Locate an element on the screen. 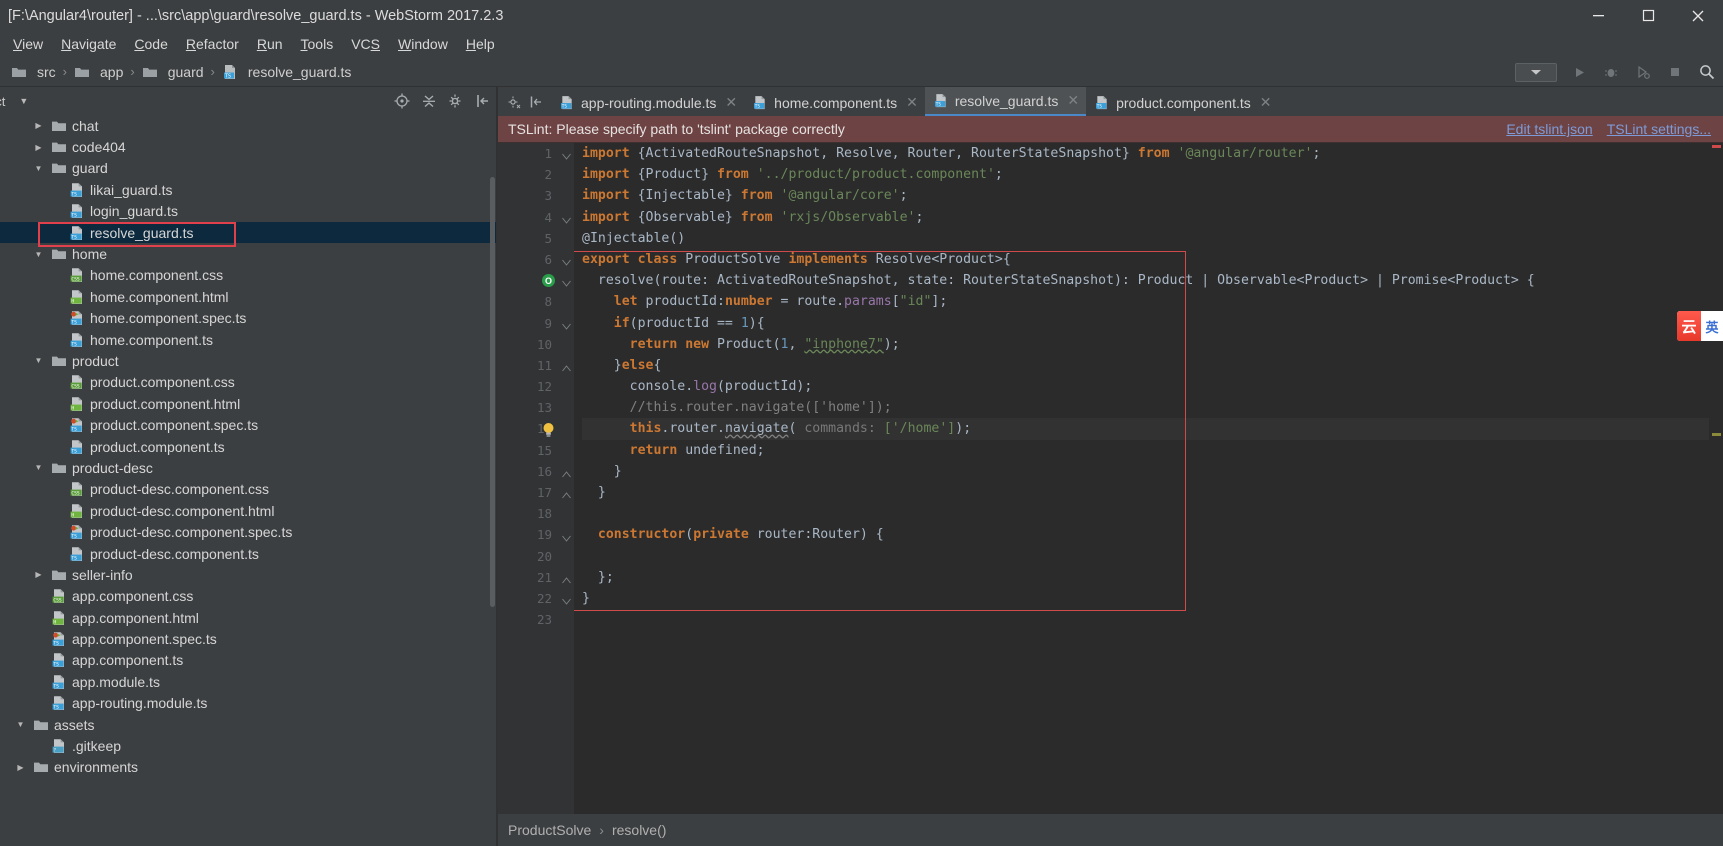 The width and height of the screenshot is (1723, 846). code-line: constructor(private router:Router) { is located at coordinates (1145, 534).